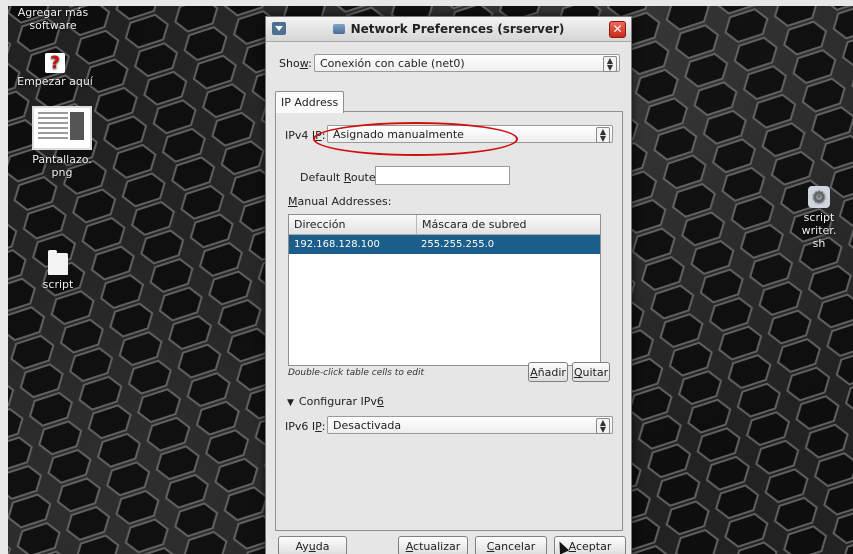 The height and width of the screenshot is (554, 853). I want to click on ipv6-label: IPv6 IP:, so click(305, 426).